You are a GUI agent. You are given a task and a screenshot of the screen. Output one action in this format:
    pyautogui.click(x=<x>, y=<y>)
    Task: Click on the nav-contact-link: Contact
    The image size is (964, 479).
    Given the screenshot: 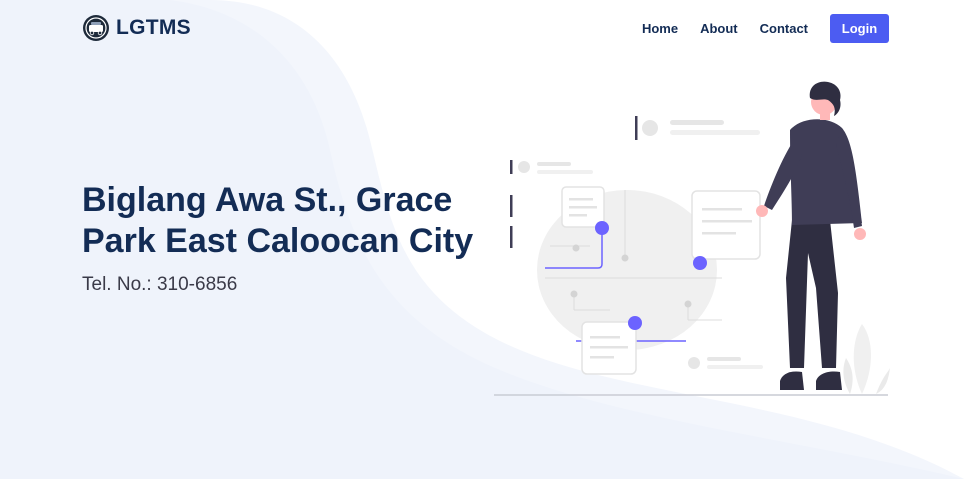 What is the action you would take?
    pyautogui.click(x=784, y=28)
    